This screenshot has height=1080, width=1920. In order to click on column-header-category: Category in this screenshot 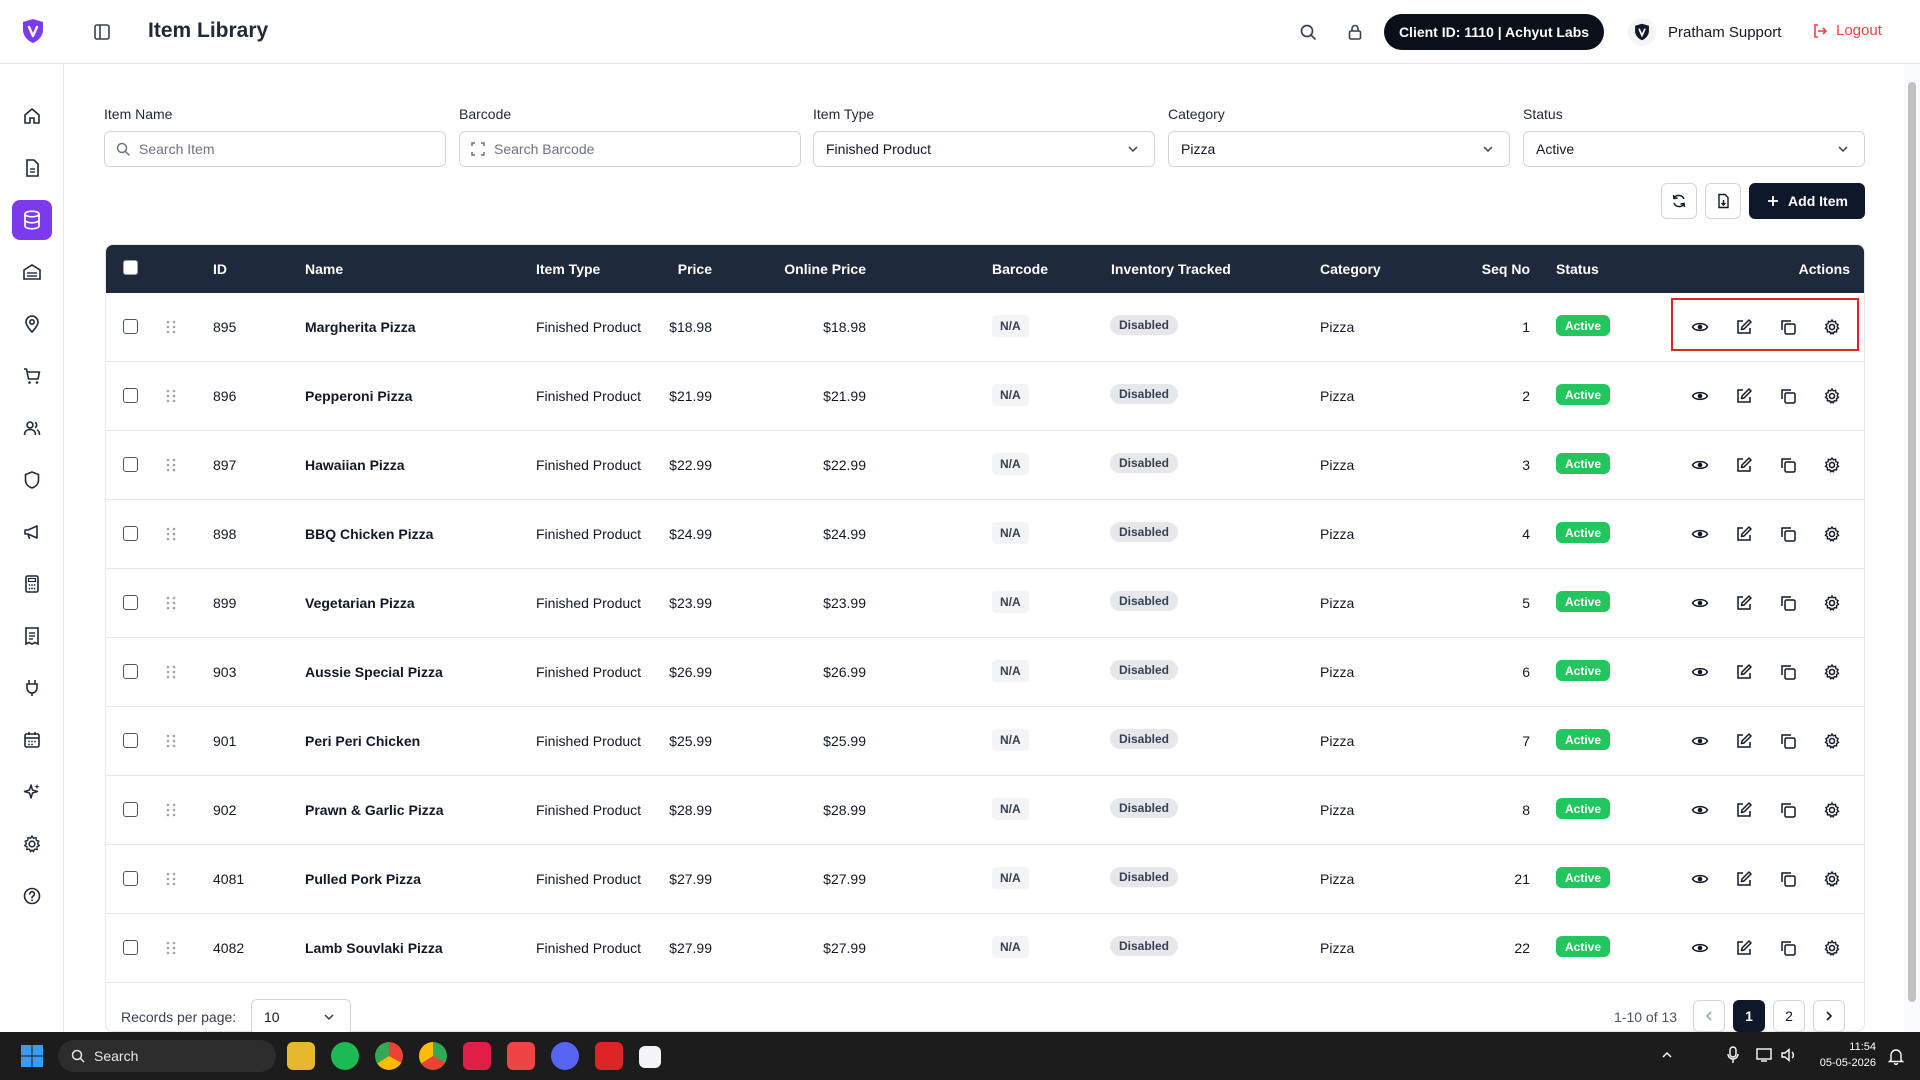, I will do `click(1350, 269)`.